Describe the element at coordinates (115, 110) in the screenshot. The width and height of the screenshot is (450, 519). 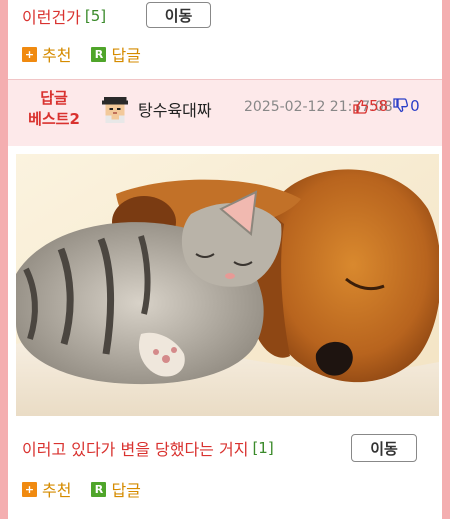
I see `avatar` at that location.